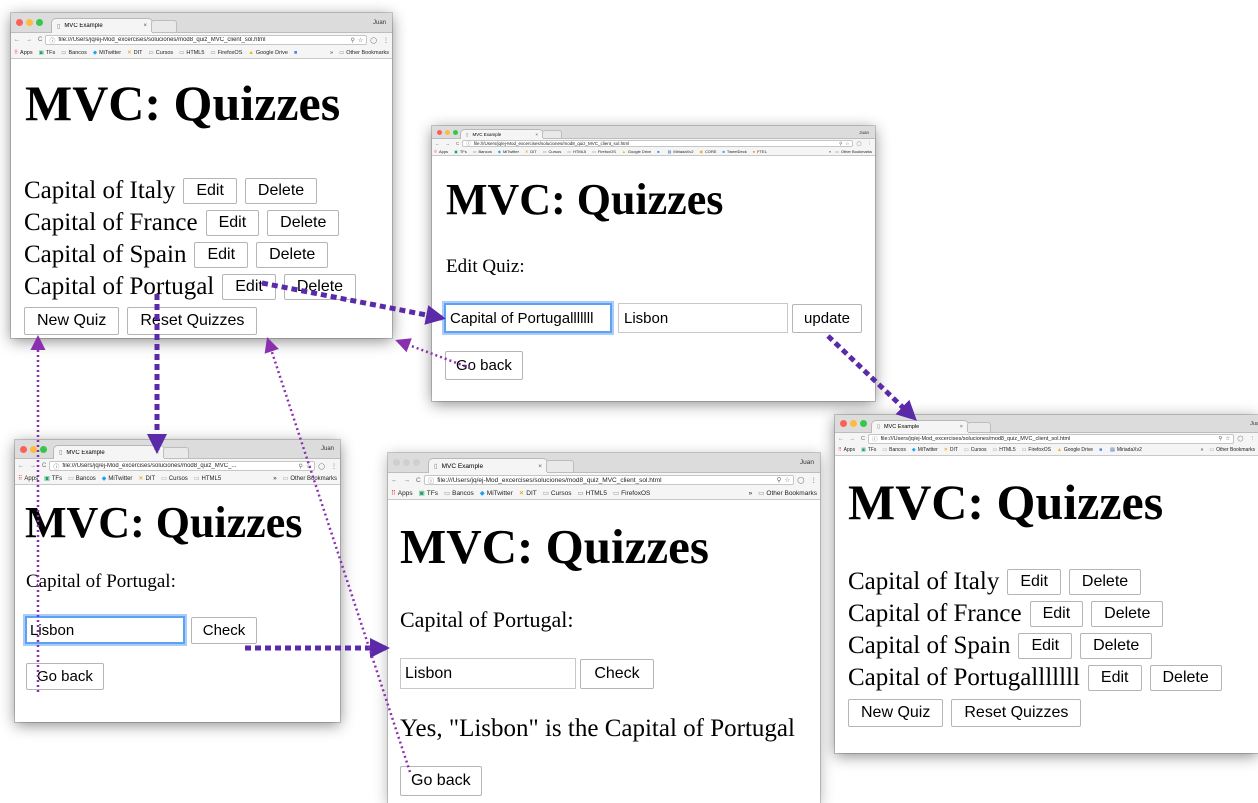 This screenshot has height=803, width=1258. I want to click on update-button: update, so click(827, 318).